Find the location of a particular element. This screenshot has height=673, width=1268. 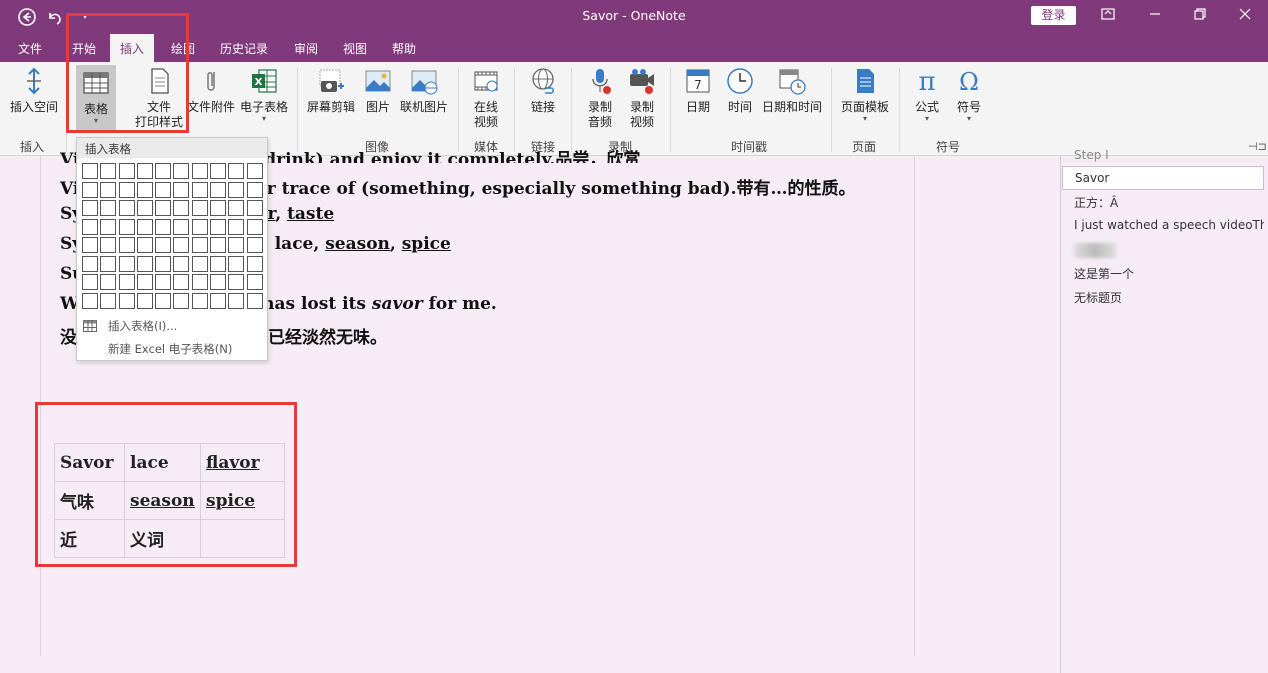

insert-space-button: 插入空间 is located at coordinates (34, 90).